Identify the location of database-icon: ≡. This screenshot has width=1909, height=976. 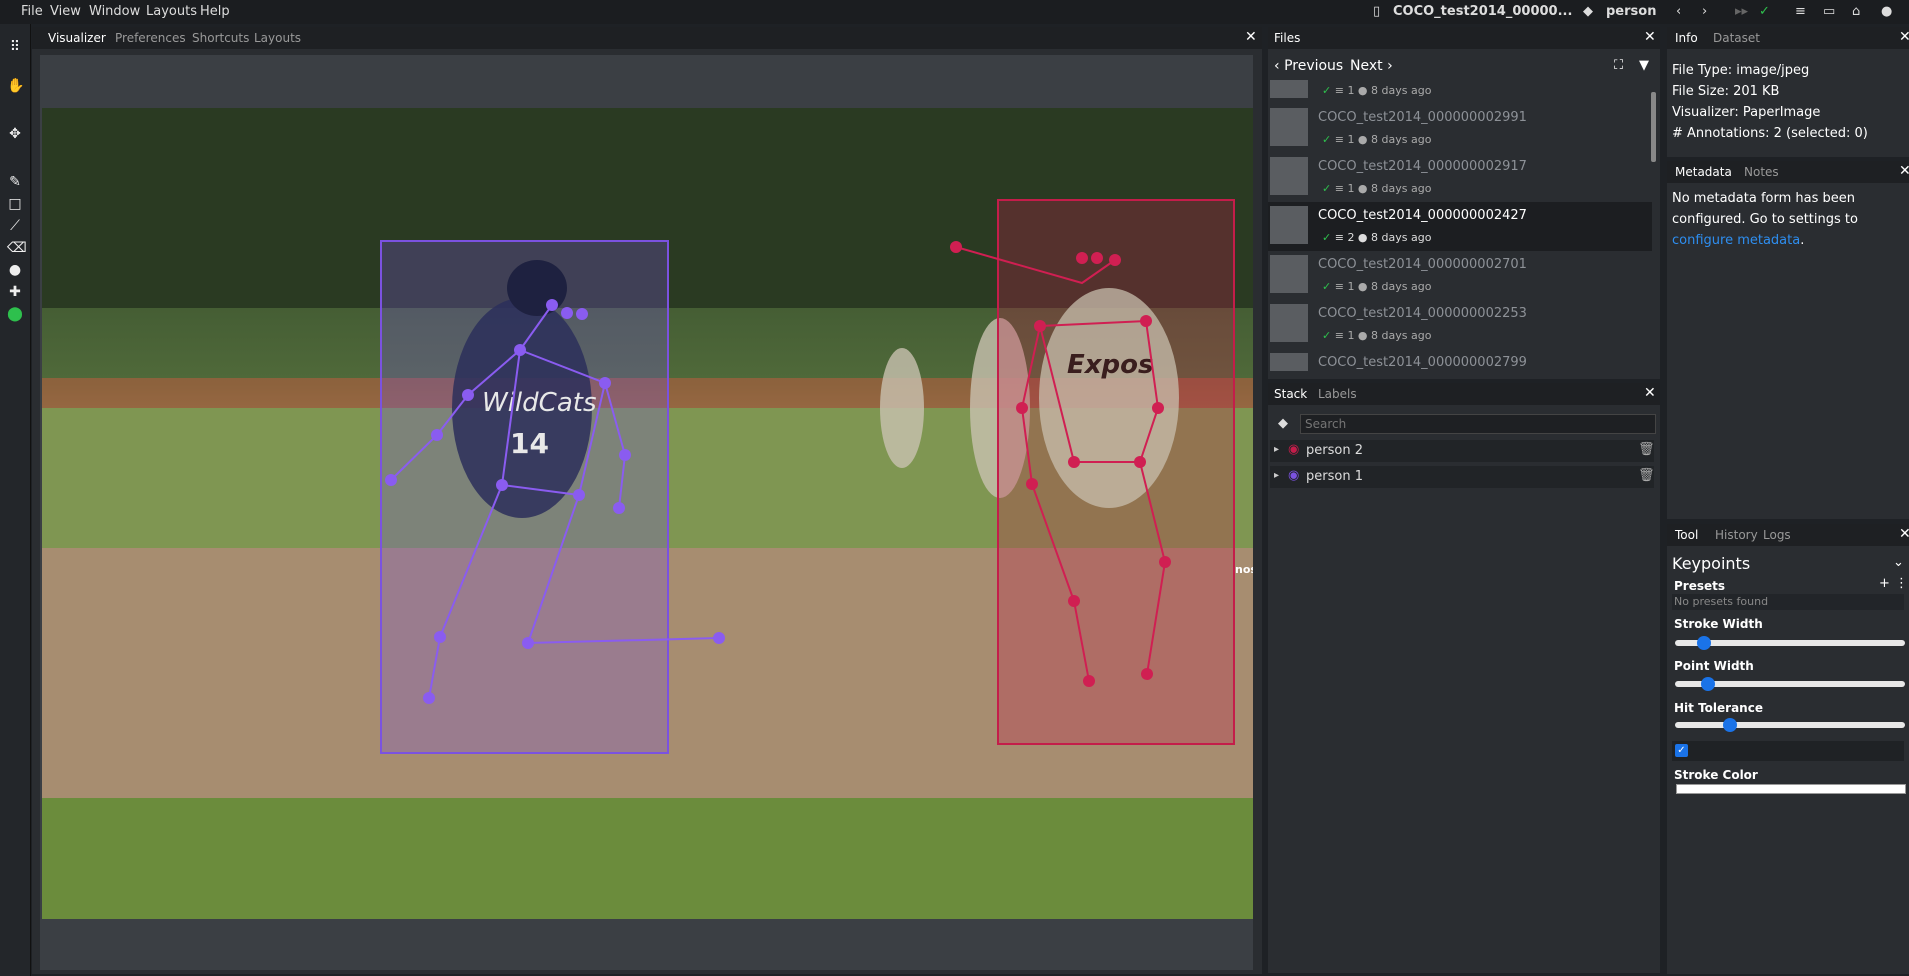
(1800, 11).